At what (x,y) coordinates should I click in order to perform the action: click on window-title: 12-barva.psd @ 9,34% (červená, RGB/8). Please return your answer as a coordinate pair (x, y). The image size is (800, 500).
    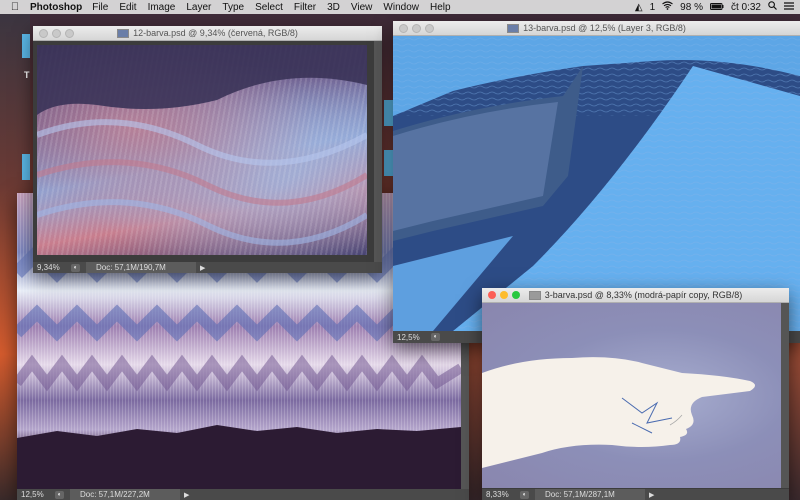
    Looking at the image, I should click on (215, 33).